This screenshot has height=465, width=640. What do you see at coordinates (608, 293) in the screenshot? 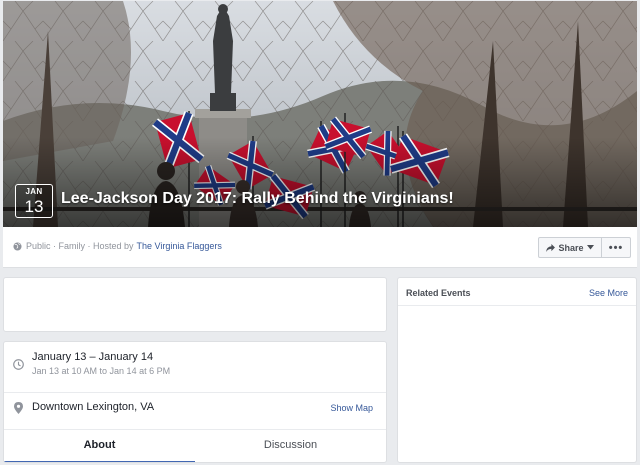
I see `see-more-link: See More` at bounding box center [608, 293].